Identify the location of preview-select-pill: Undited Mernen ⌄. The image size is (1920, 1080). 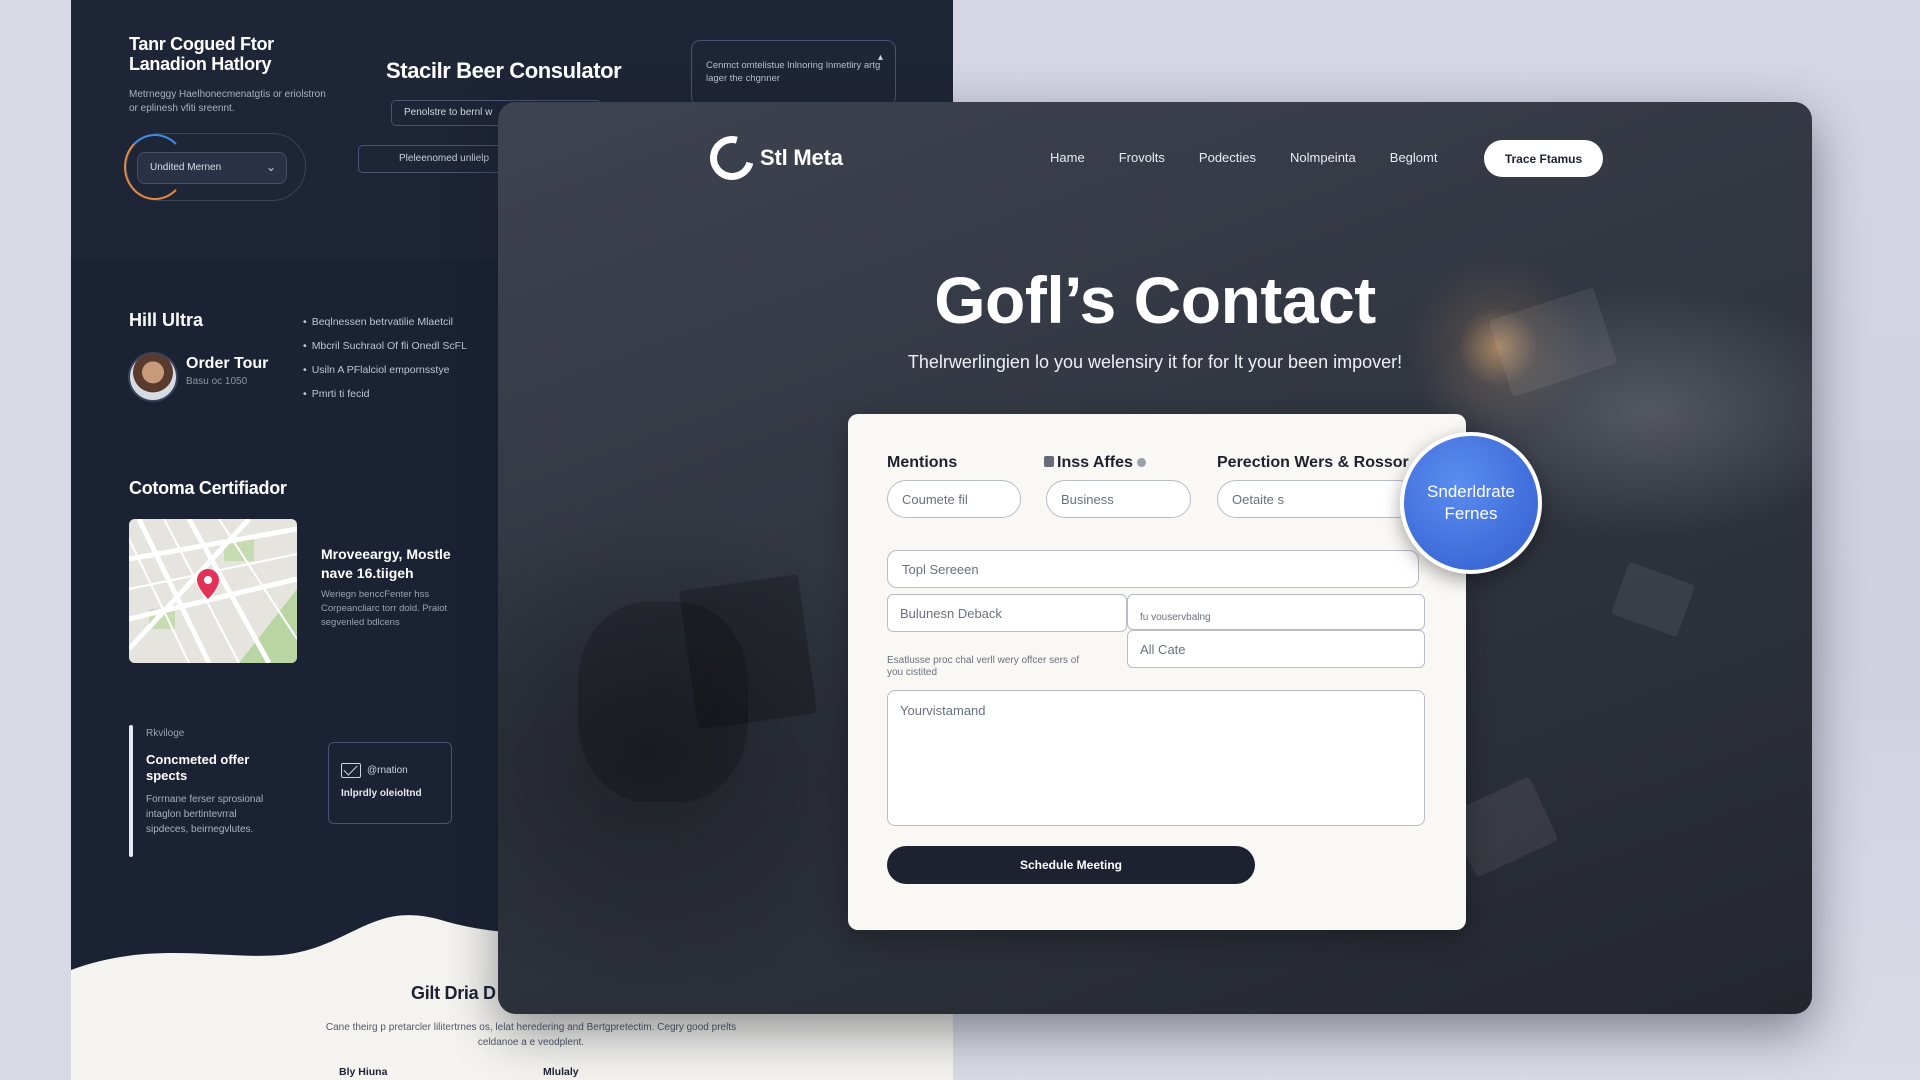
(215, 167).